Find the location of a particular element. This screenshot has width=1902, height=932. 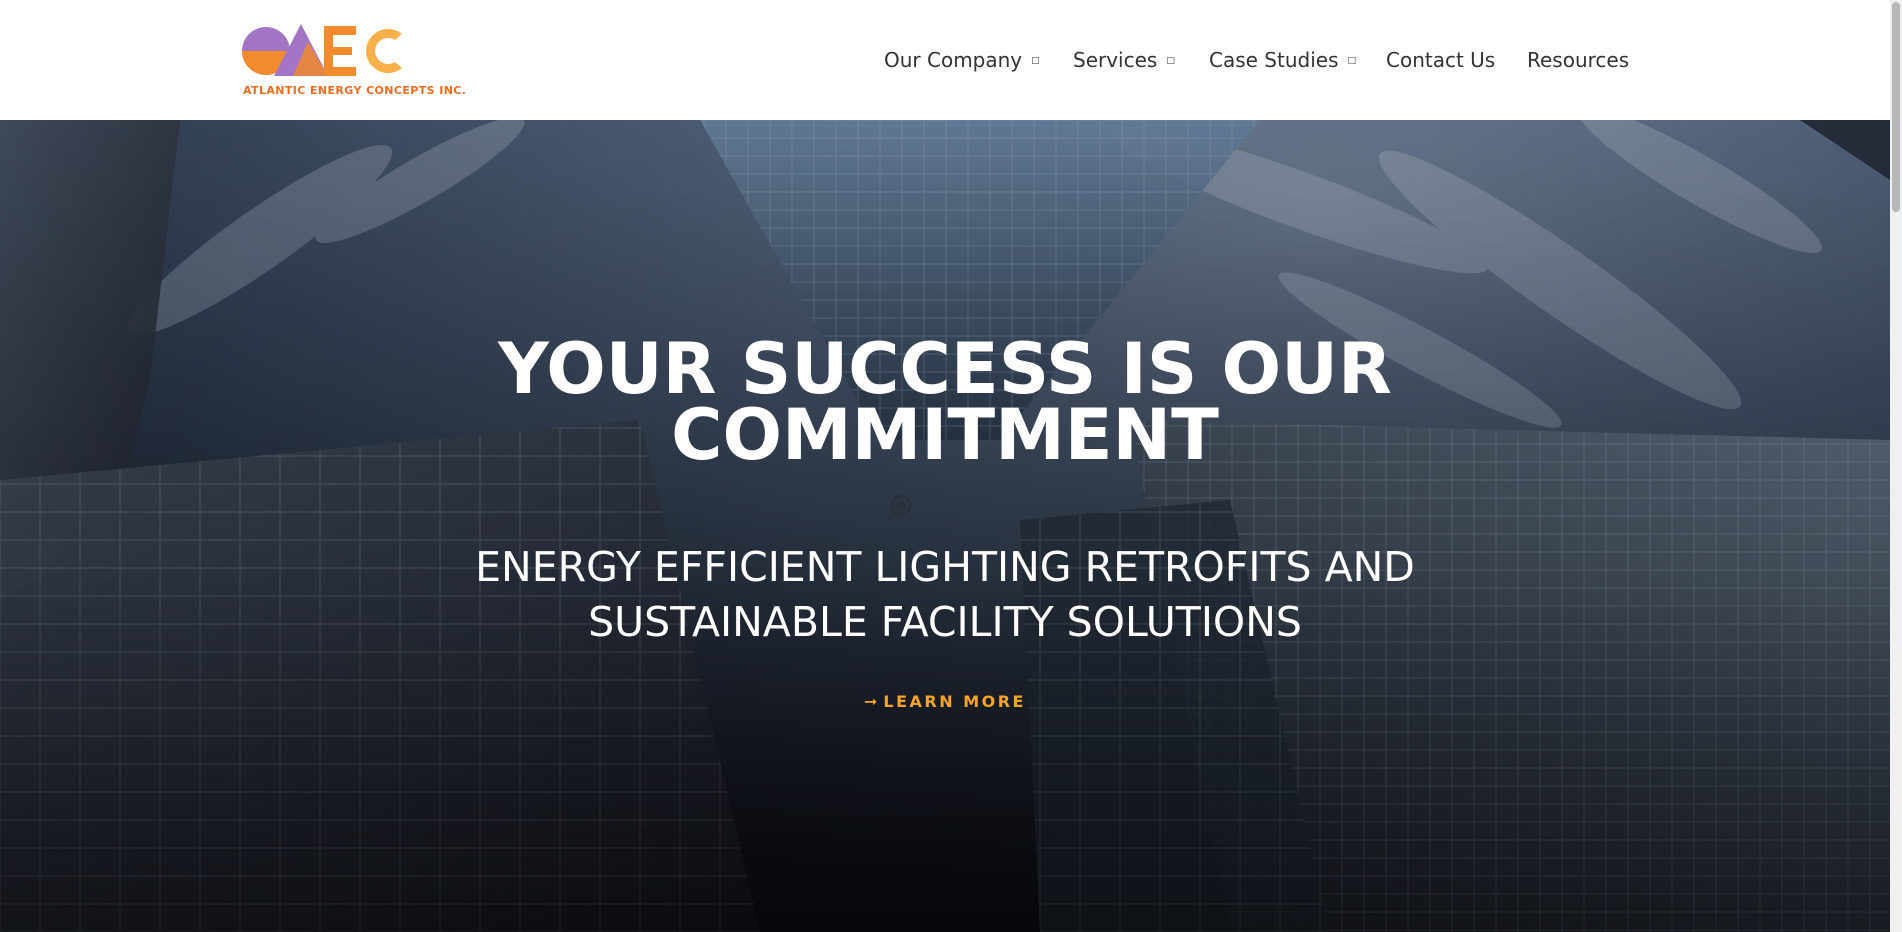

nav-item-contact-us: Contact Us is located at coordinates (1440, 60).